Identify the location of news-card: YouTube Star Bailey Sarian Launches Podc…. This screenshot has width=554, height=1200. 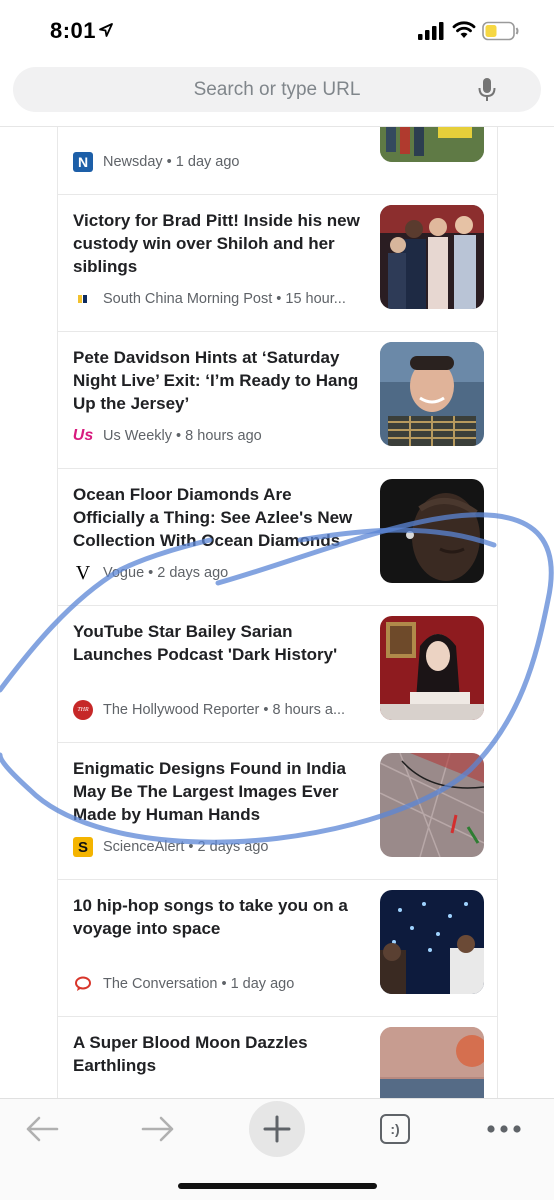
(277, 674).